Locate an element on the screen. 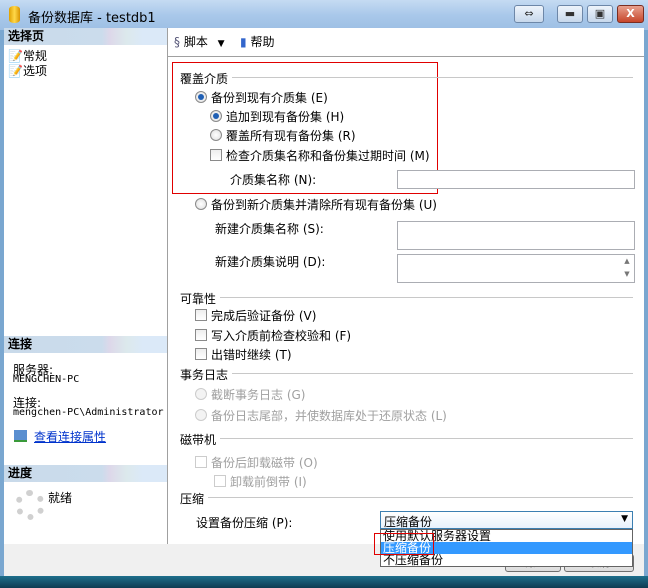  connection-properties-icon is located at coordinates (20, 436).